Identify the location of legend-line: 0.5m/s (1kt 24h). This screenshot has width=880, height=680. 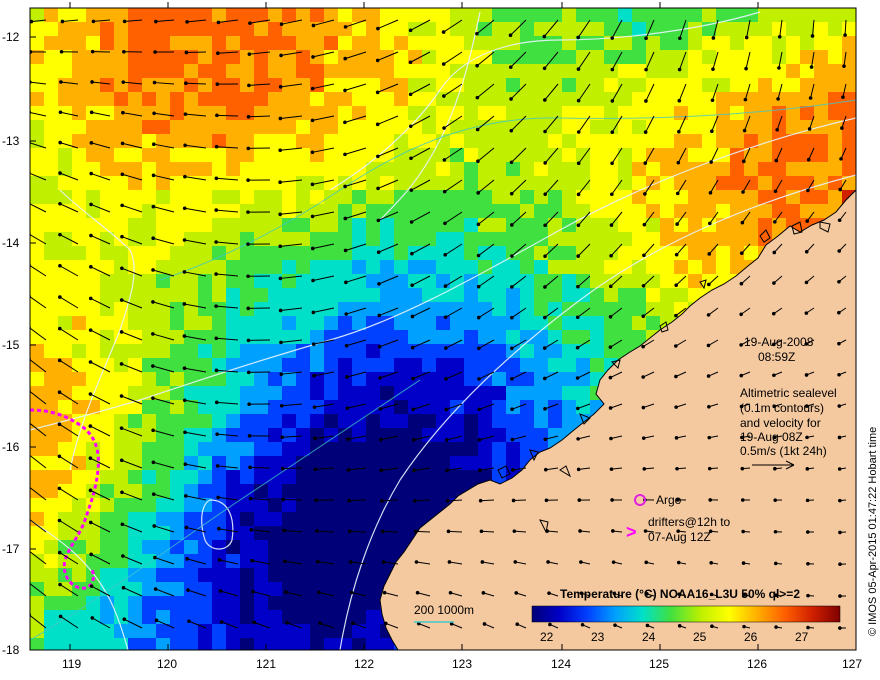
(783, 451).